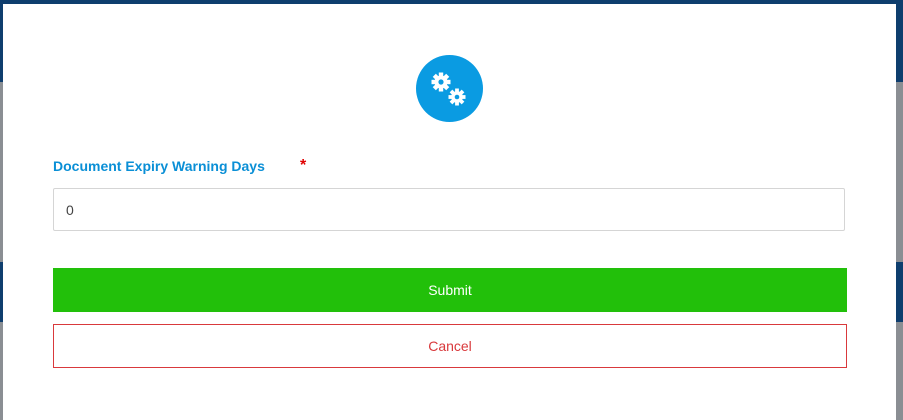 This screenshot has height=420, width=903. What do you see at coordinates (450, 346) in the screenshot?
I see `cancel-button: Cancel` at bounding box center [450, 346].